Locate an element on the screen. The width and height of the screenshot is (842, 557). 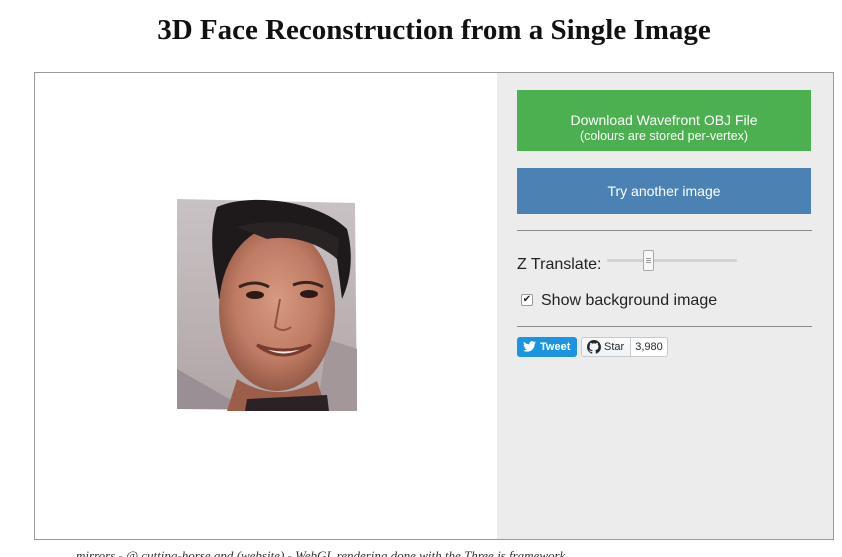
tweet-button: Tweet is located at coordinates (547, 347).